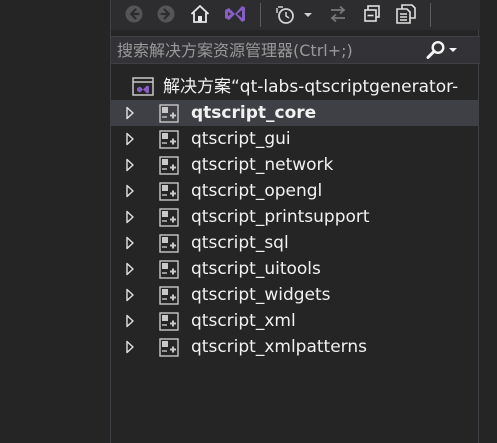  Describe the element at coordinates (254, 113) in the screenshot. I see `project-label: qtscript_core` at that location.